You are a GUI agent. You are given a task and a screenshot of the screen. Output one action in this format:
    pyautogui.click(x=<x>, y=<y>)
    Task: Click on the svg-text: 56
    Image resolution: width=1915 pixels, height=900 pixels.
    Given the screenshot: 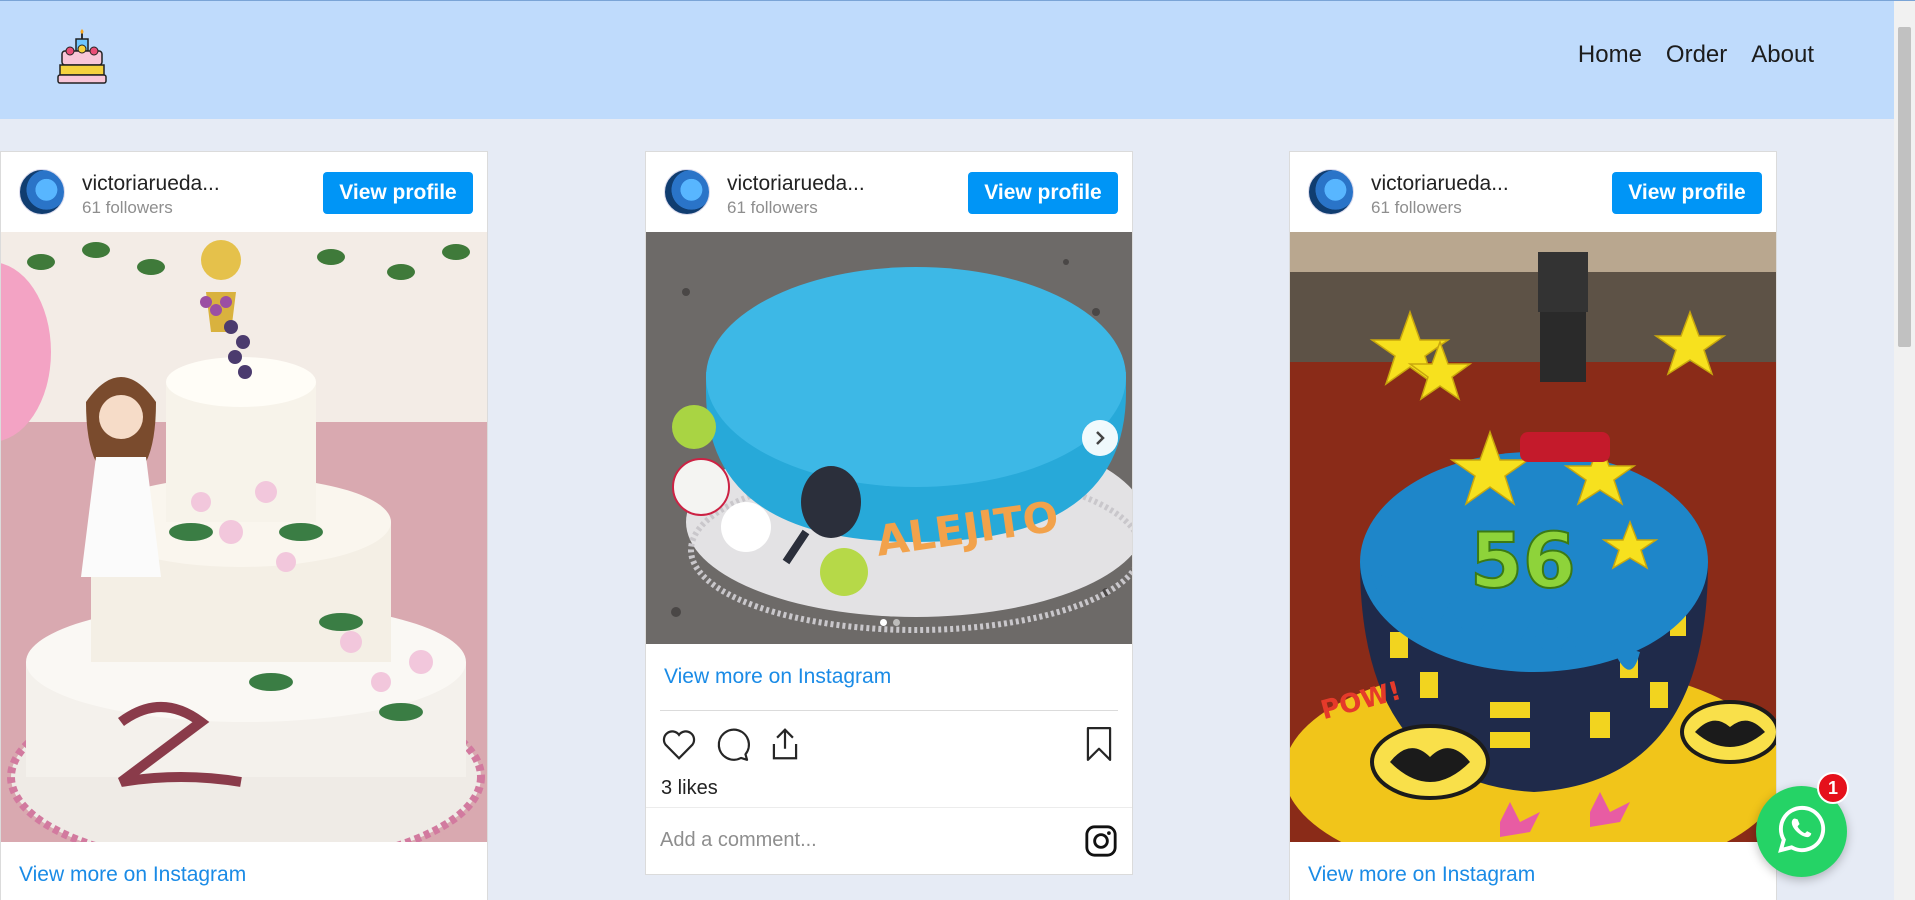 What is the action you would take?
    pyautogui.click(x=1523, y=560)
    